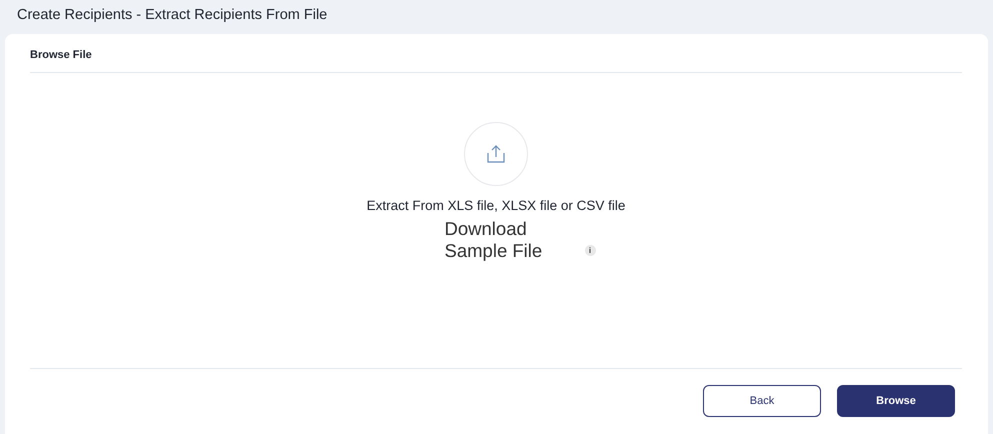 This screenshot has width=993, height=434. Describe the element at coordinates (590, 250) in the screenshot. I see `info-icon: i` at that location.